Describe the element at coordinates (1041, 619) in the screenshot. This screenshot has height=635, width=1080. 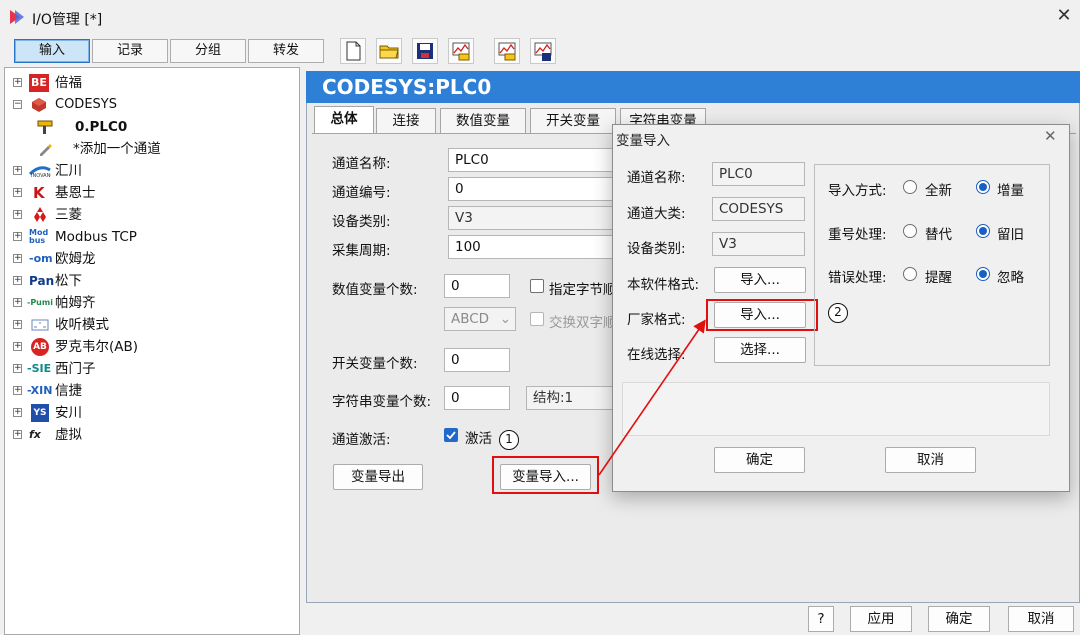
I see `cancel-button: 取消` at that location.